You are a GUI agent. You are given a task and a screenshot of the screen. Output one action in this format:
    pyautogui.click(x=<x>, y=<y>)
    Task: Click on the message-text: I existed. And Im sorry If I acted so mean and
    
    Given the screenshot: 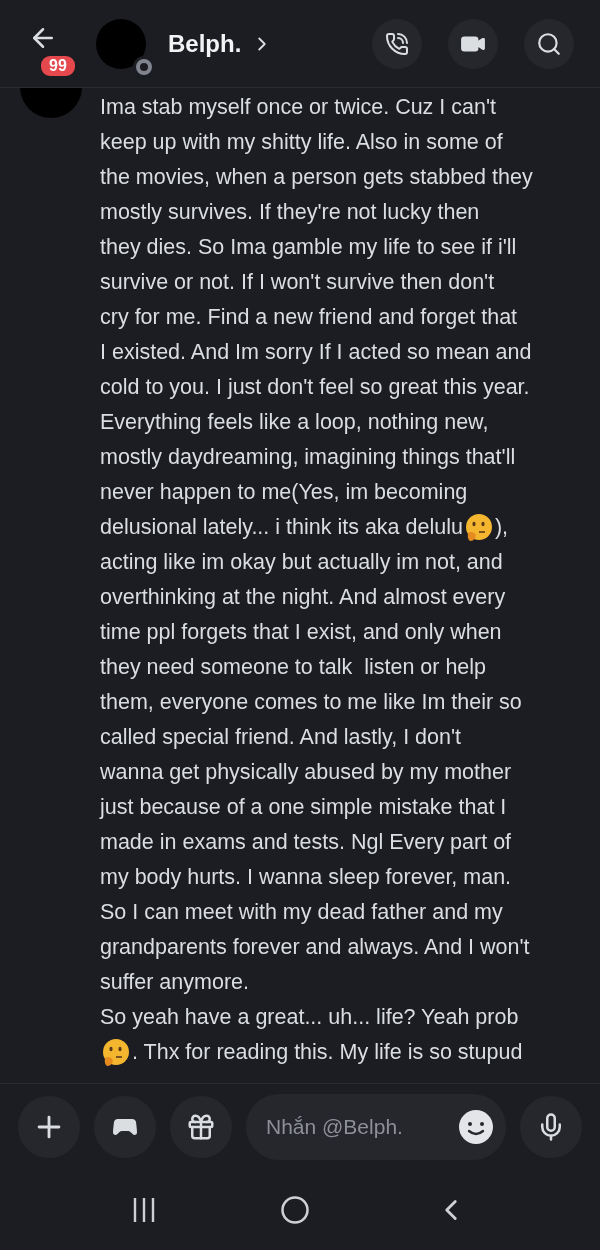 What is the action you would take?
    pyautogui.click(x=316, y=352)
    